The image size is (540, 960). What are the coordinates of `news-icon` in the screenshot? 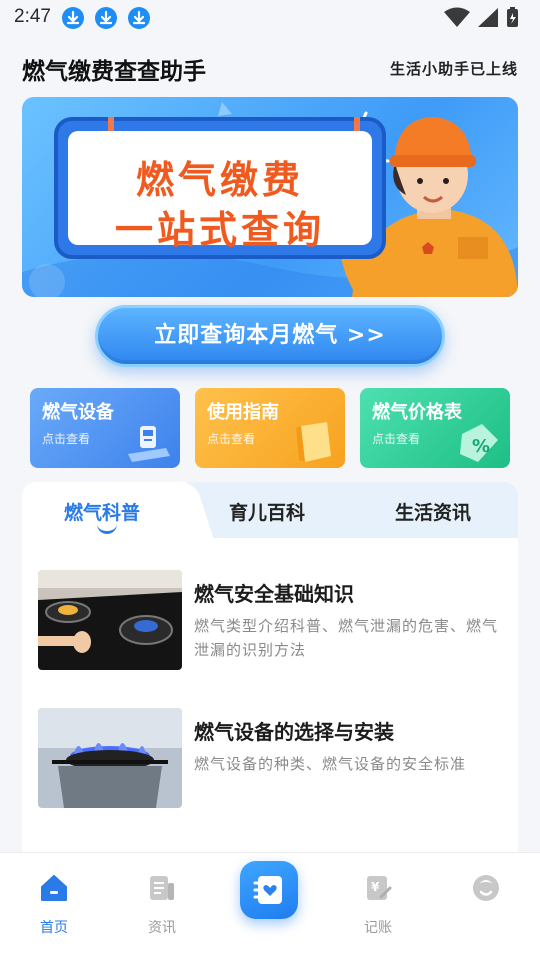 It's located at (162, 888).